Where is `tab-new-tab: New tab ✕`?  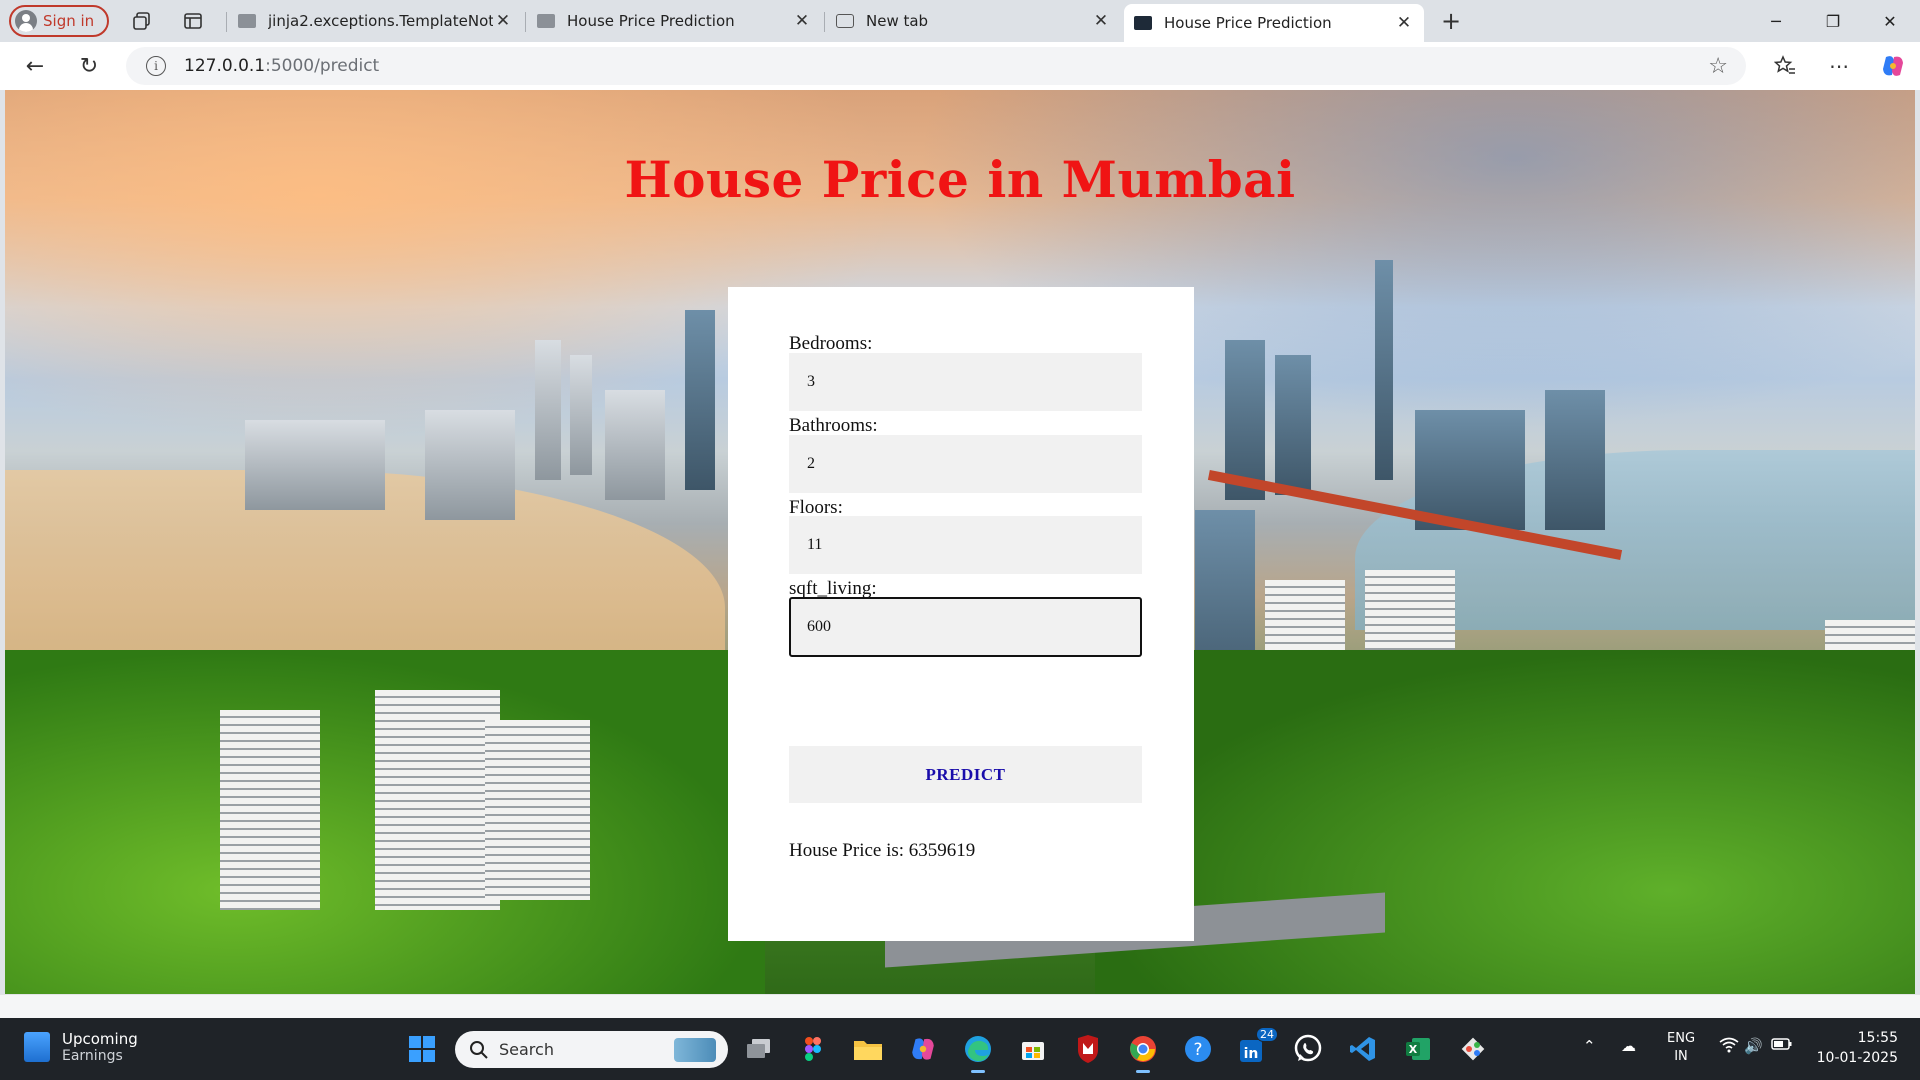 tab-new-tab: New tab ✕ is located at coordinates (973, 21).